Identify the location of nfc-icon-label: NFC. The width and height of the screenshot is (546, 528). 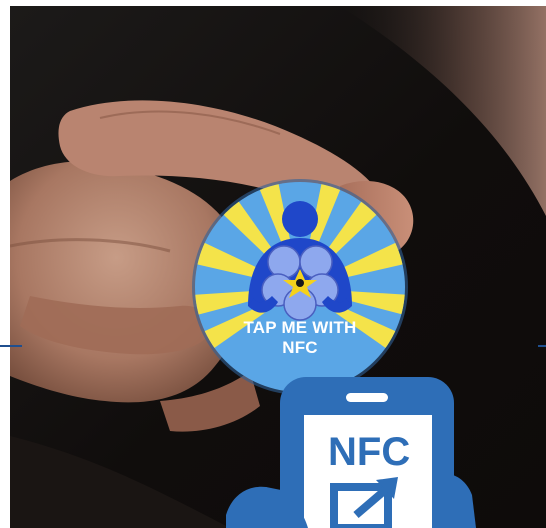
(369, 452).